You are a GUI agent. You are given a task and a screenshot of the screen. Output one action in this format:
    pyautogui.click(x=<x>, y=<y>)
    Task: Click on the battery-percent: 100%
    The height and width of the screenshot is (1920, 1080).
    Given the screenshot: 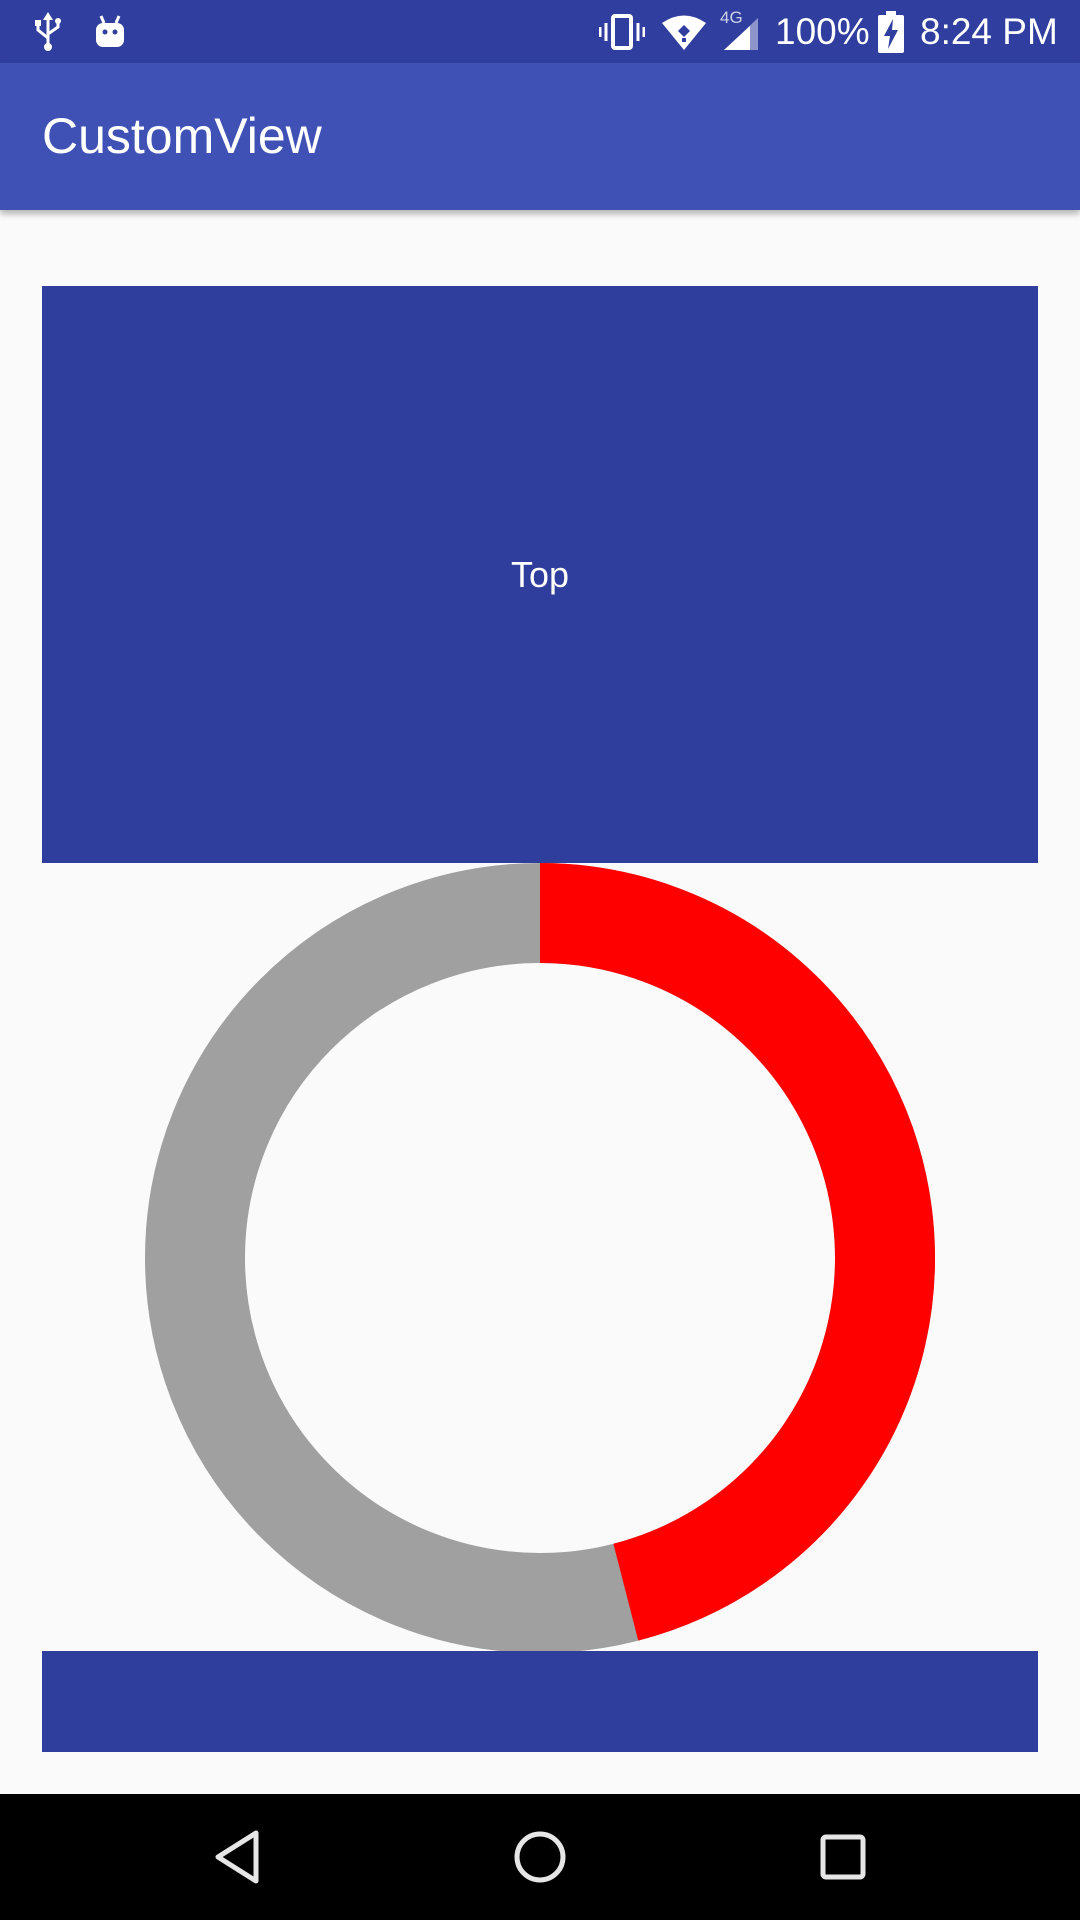 What is the action you would take?
    pyautogui.click(x=822, y=31)
    